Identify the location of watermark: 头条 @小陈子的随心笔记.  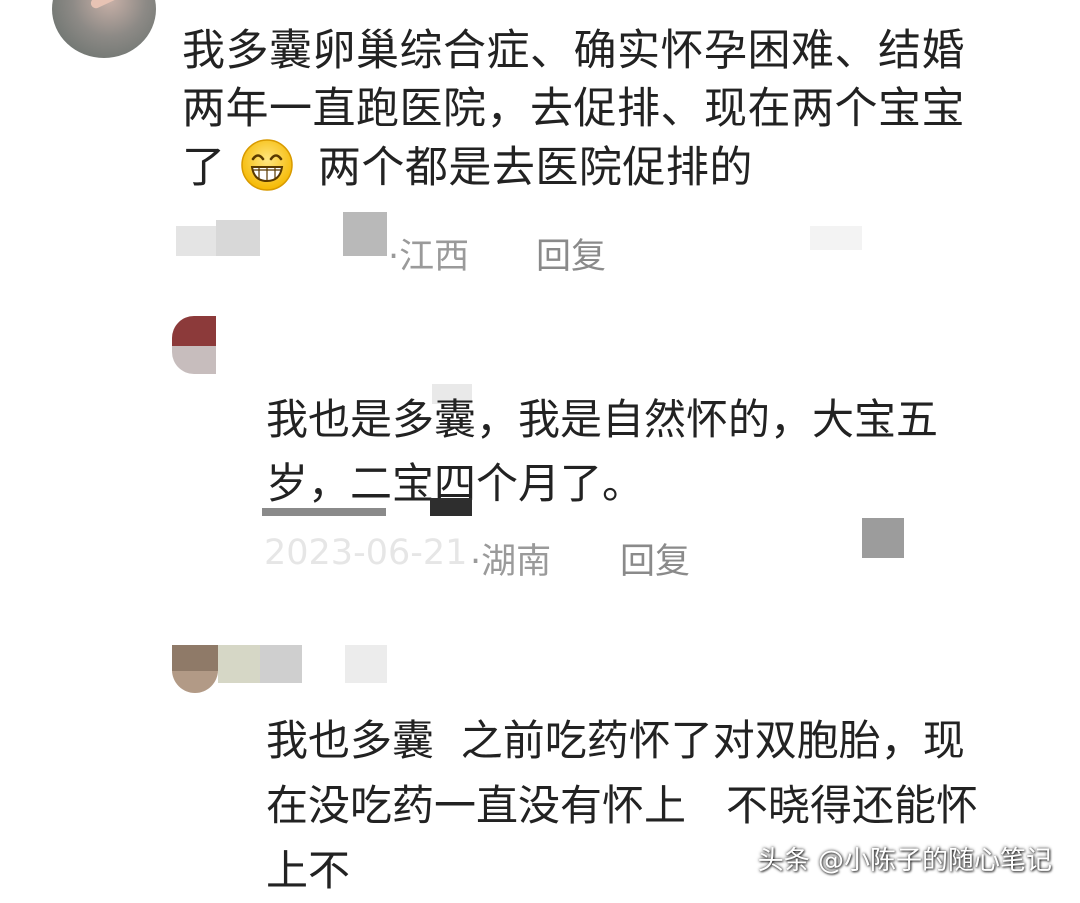
(904, 861).